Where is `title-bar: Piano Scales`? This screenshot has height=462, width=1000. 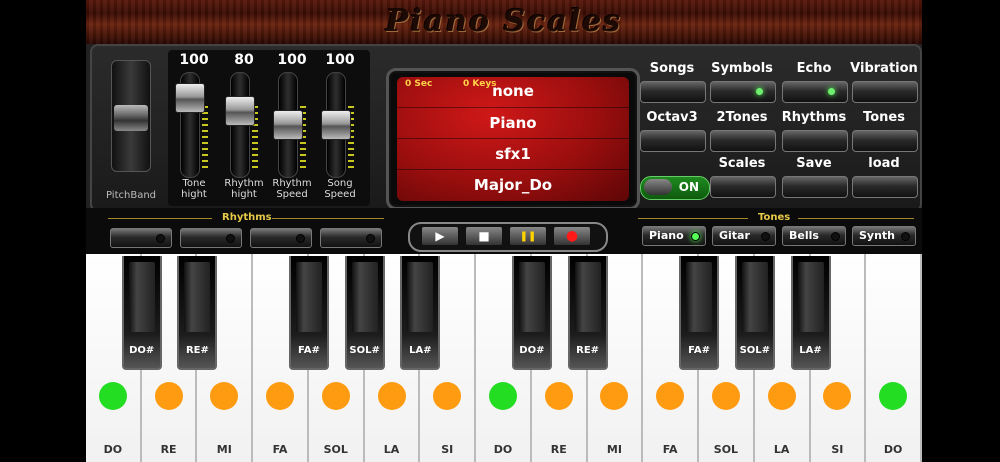
title-bar: Piano Scales is located at coordinates (504, 22).